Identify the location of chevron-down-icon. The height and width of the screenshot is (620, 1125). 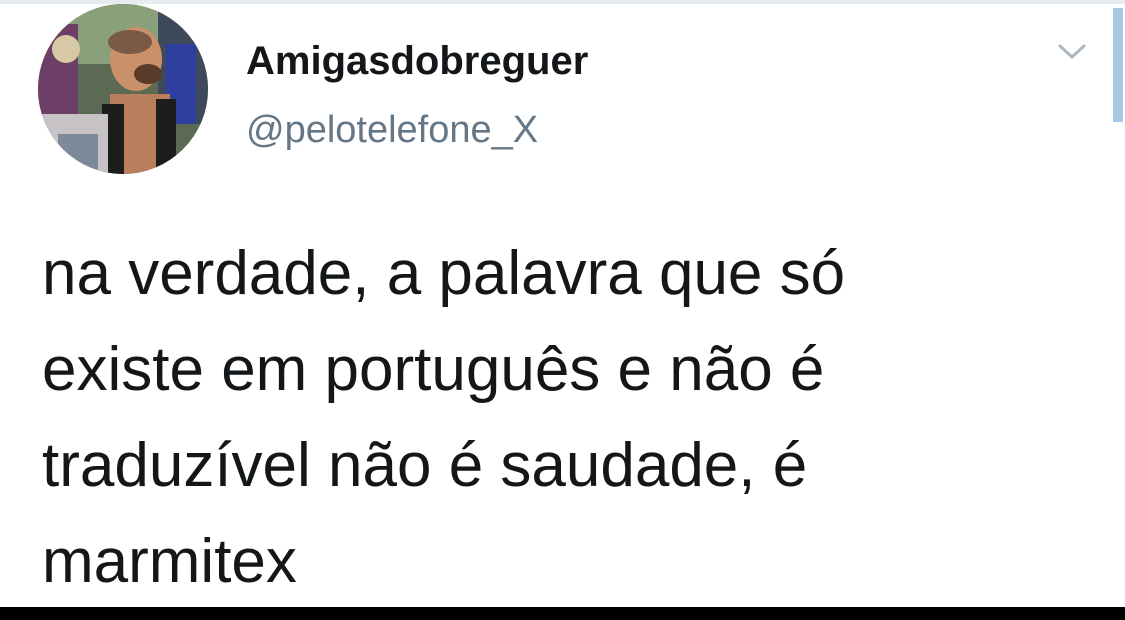
(1072, 51).